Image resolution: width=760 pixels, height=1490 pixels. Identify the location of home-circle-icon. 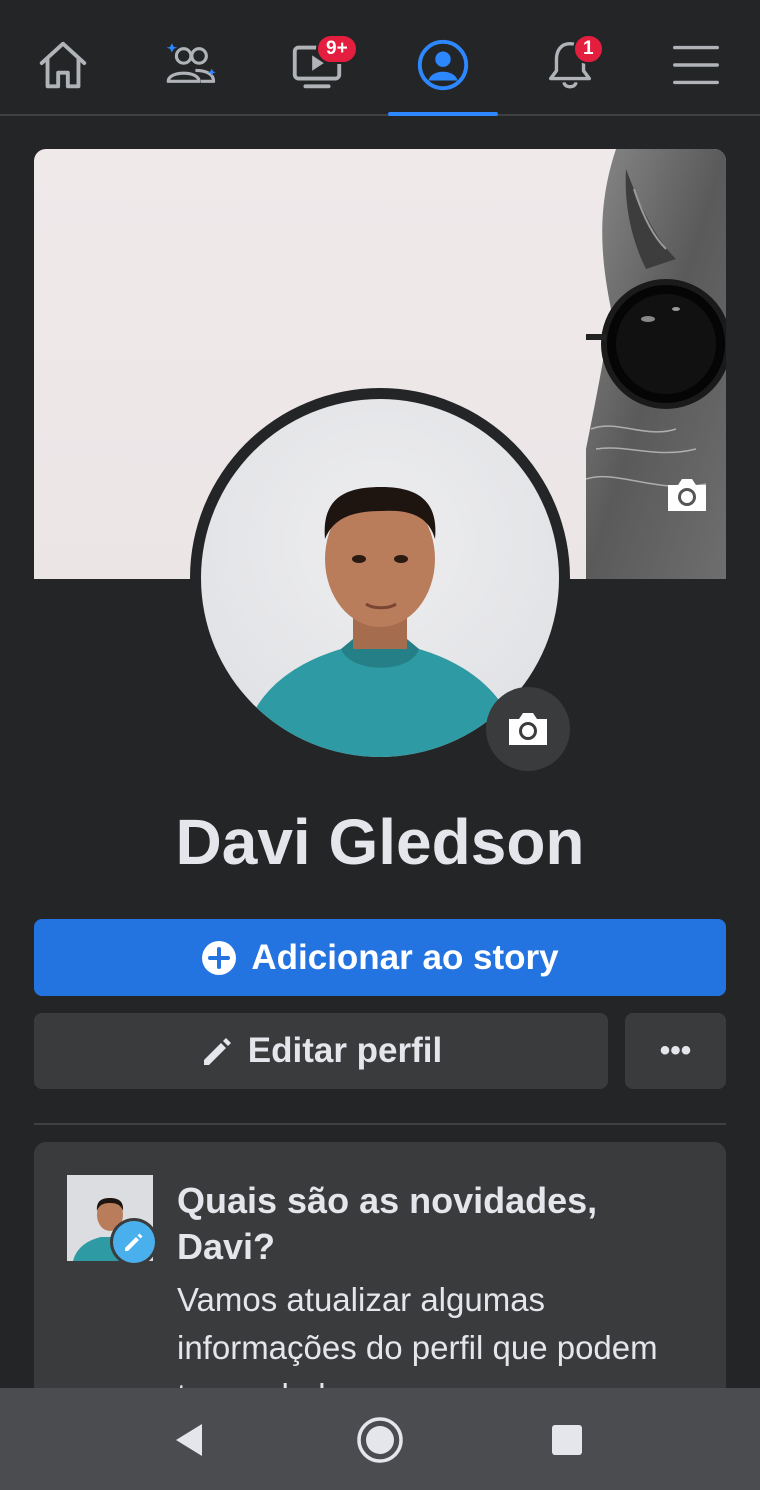
(380, 1440).